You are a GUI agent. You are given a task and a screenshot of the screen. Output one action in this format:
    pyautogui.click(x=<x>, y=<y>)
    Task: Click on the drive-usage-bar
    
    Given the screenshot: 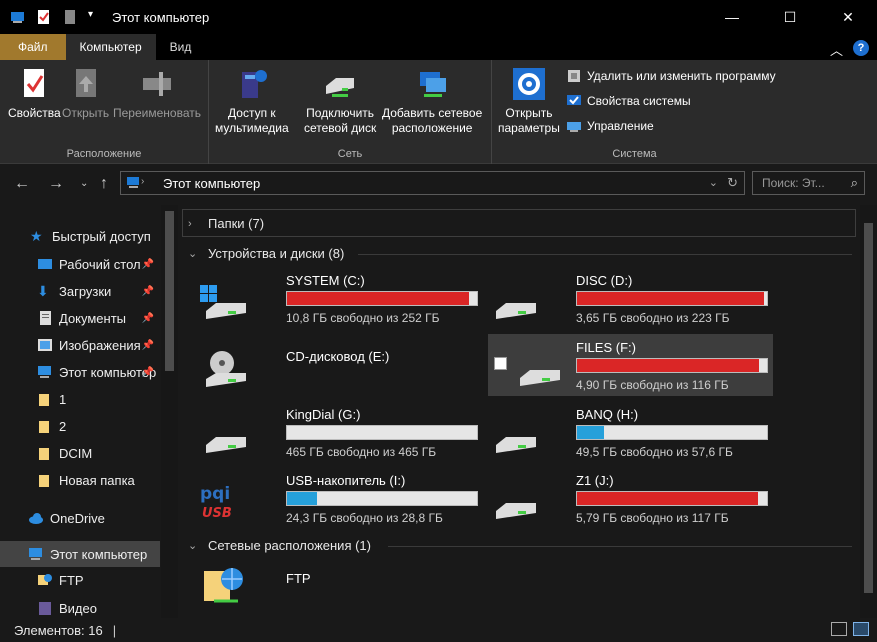 What is the action you would take?
    pyautogui.click(x=672, y=365)
    